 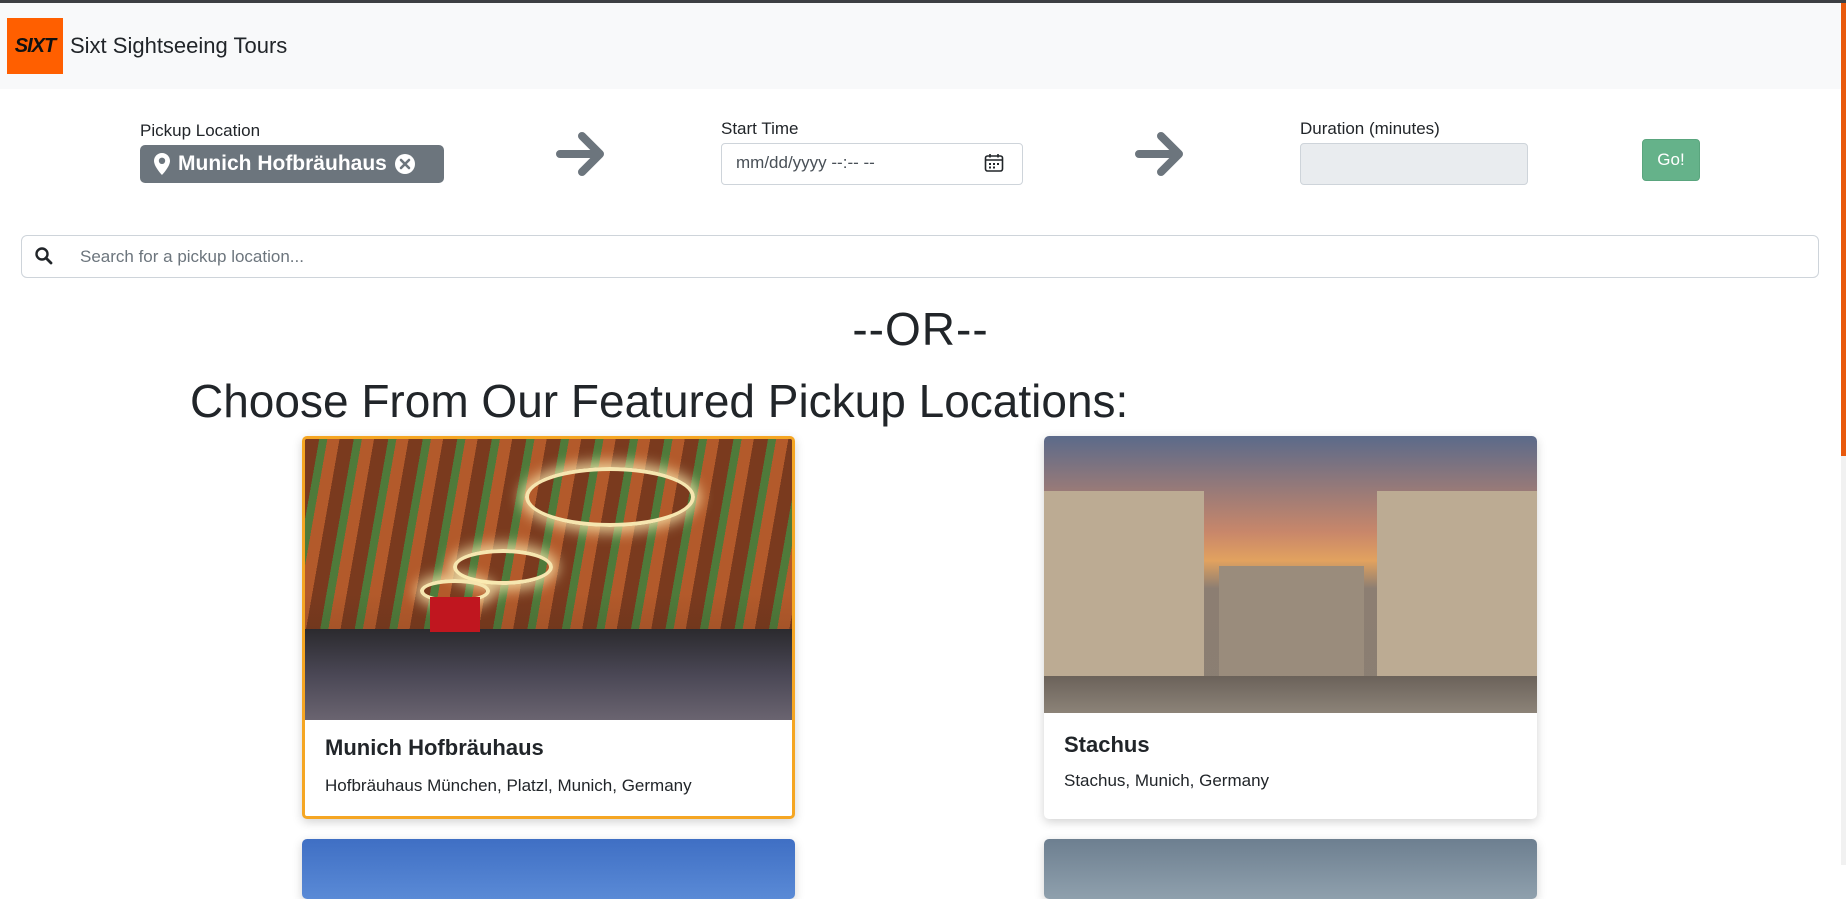 What do you see at coordinates (872, 164) in the screenshot?
I see `start-time-input: mm/dd/yyyy --:-- --` at bounding box center [872, 164].